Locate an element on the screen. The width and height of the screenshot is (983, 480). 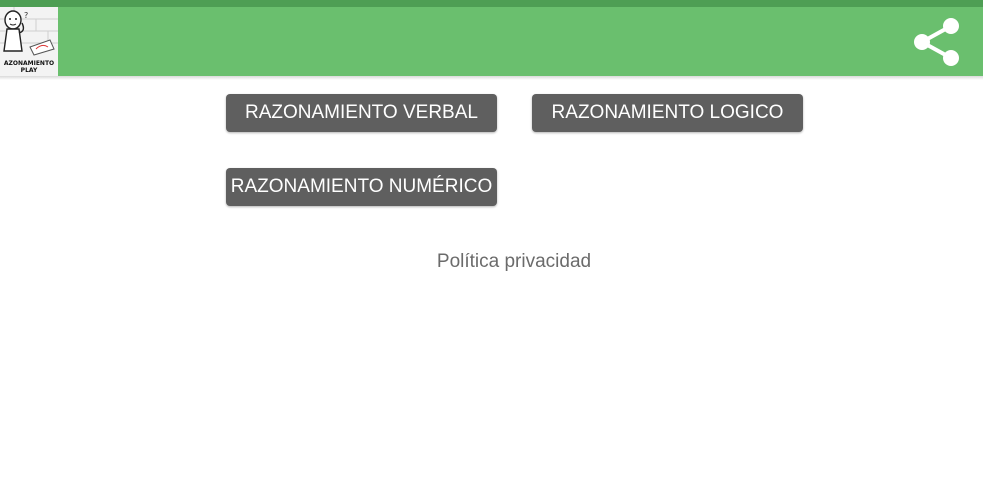
privacy-policy-link: Política privacidad is located at coordinates (514, 262).